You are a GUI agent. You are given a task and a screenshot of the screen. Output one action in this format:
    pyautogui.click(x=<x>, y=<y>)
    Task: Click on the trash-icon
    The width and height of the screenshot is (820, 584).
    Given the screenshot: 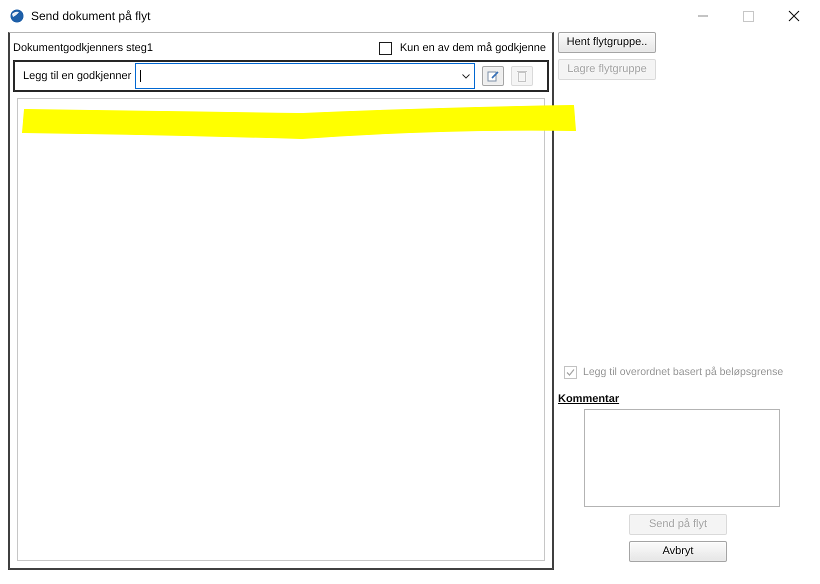 What is the action you would take?
    pyautogui.click(x=522, y=76)
    